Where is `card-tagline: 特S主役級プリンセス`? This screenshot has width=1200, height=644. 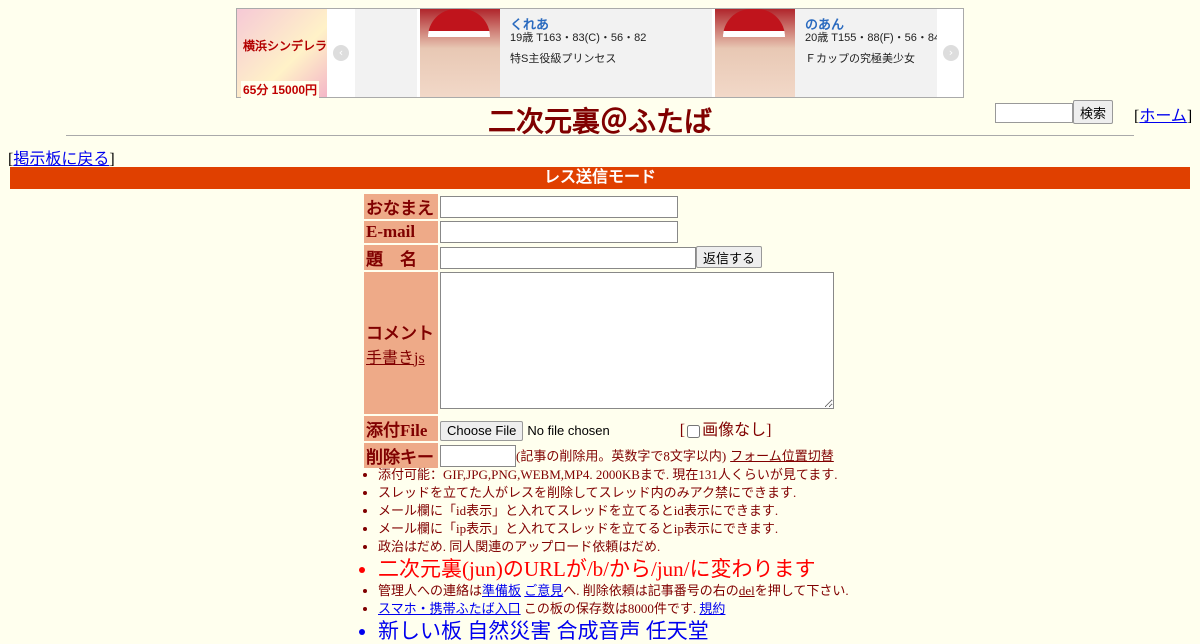
card-tagline: 特S主役級プリンセス is located at coordinates (563, 59).